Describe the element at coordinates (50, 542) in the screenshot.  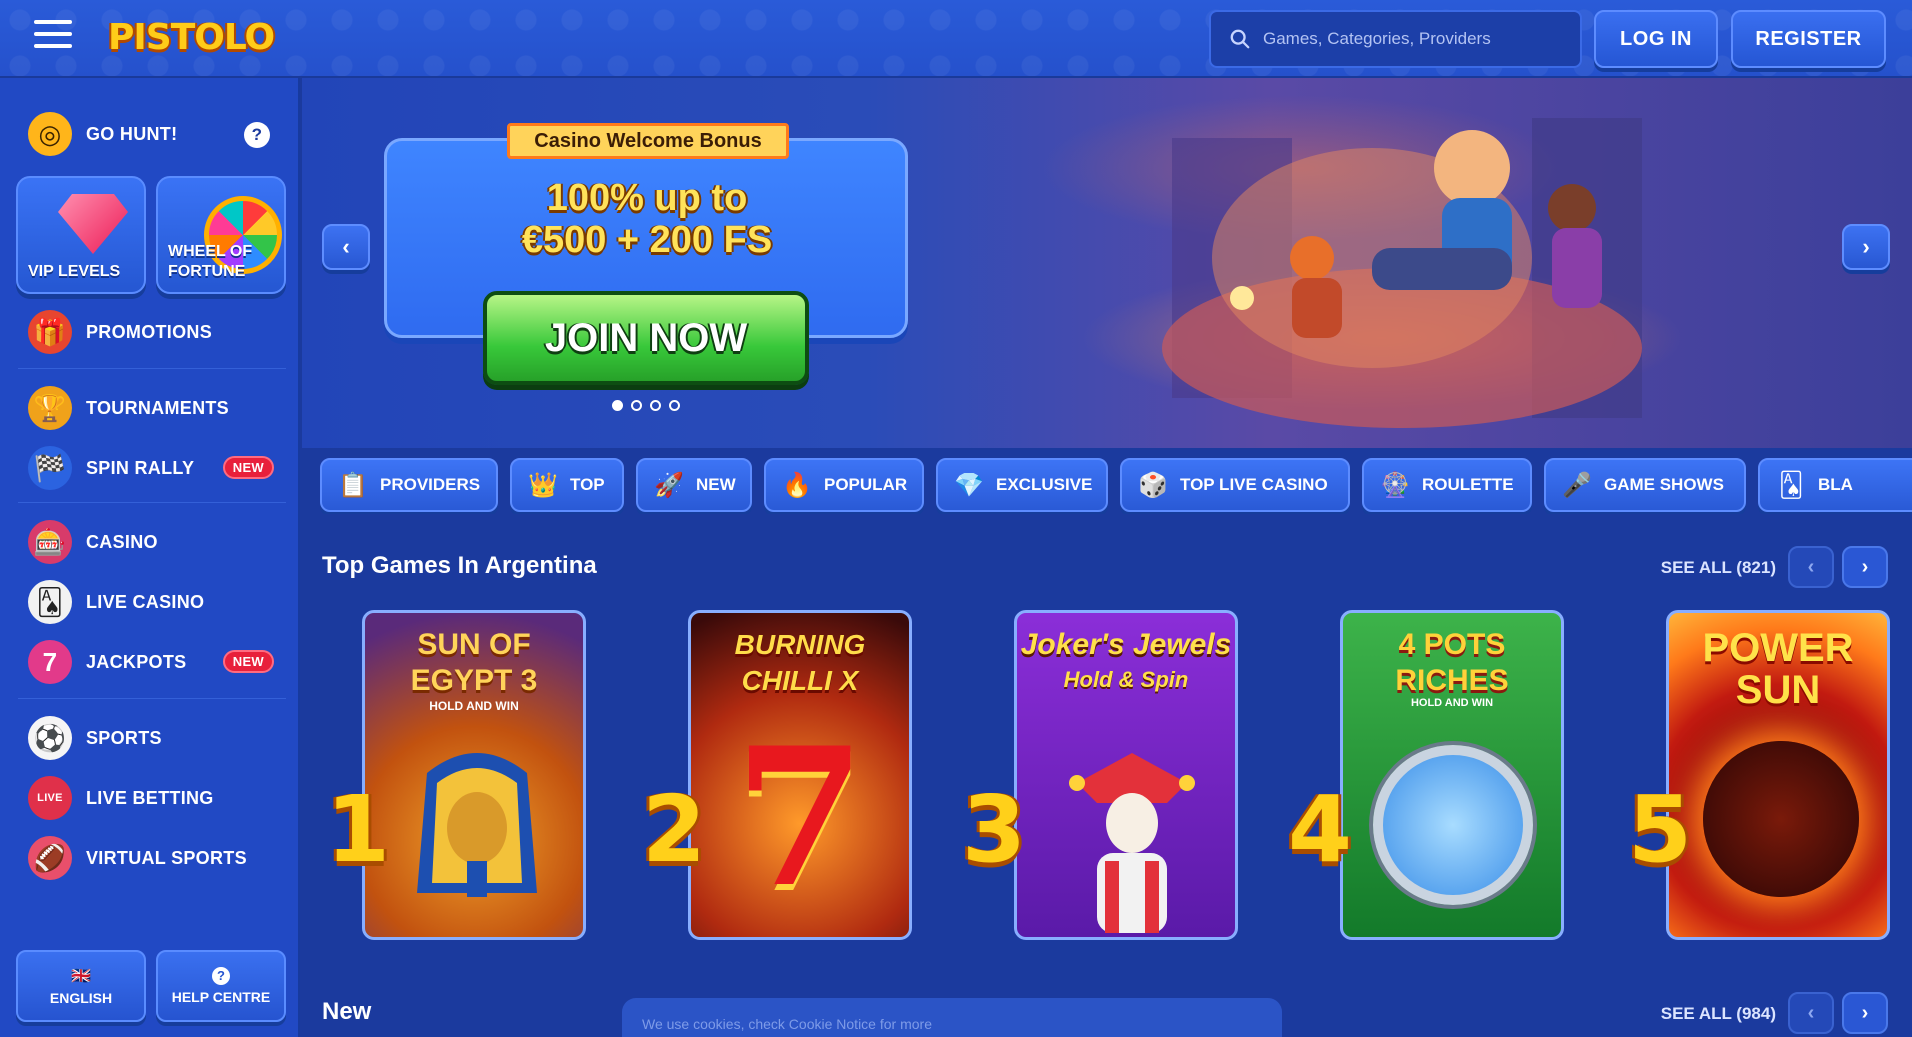
I see `slot-machine-icon: 🎰` at that location.